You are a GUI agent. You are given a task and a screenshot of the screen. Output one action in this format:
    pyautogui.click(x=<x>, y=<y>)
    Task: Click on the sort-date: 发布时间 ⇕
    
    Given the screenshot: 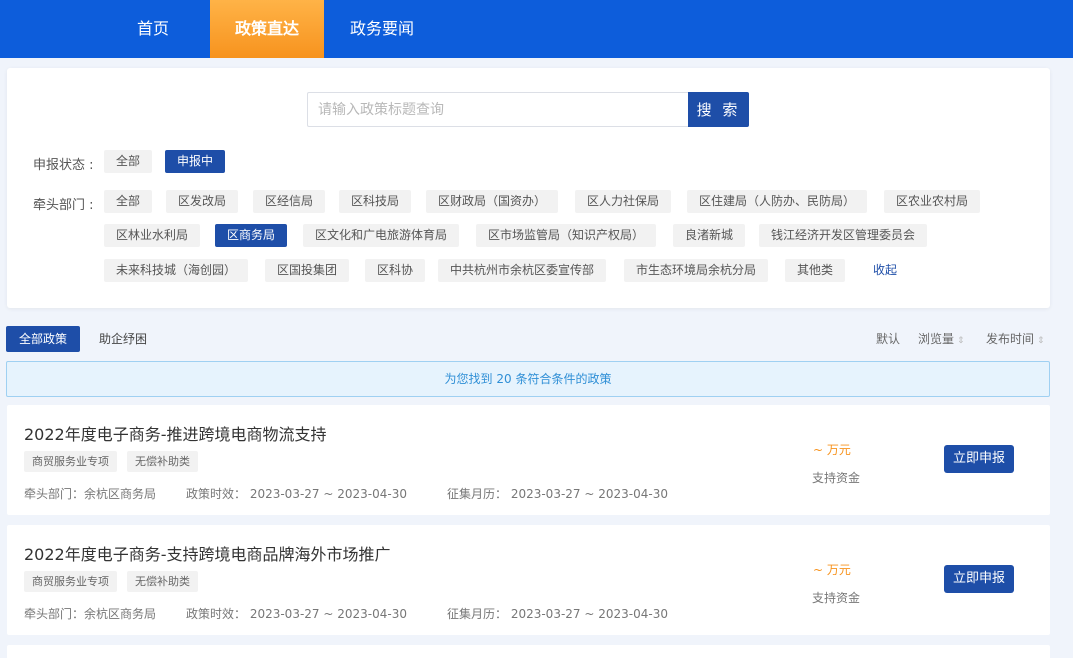 What is the action you would take?
    pyautogui.click(x=1015, y=339)
    